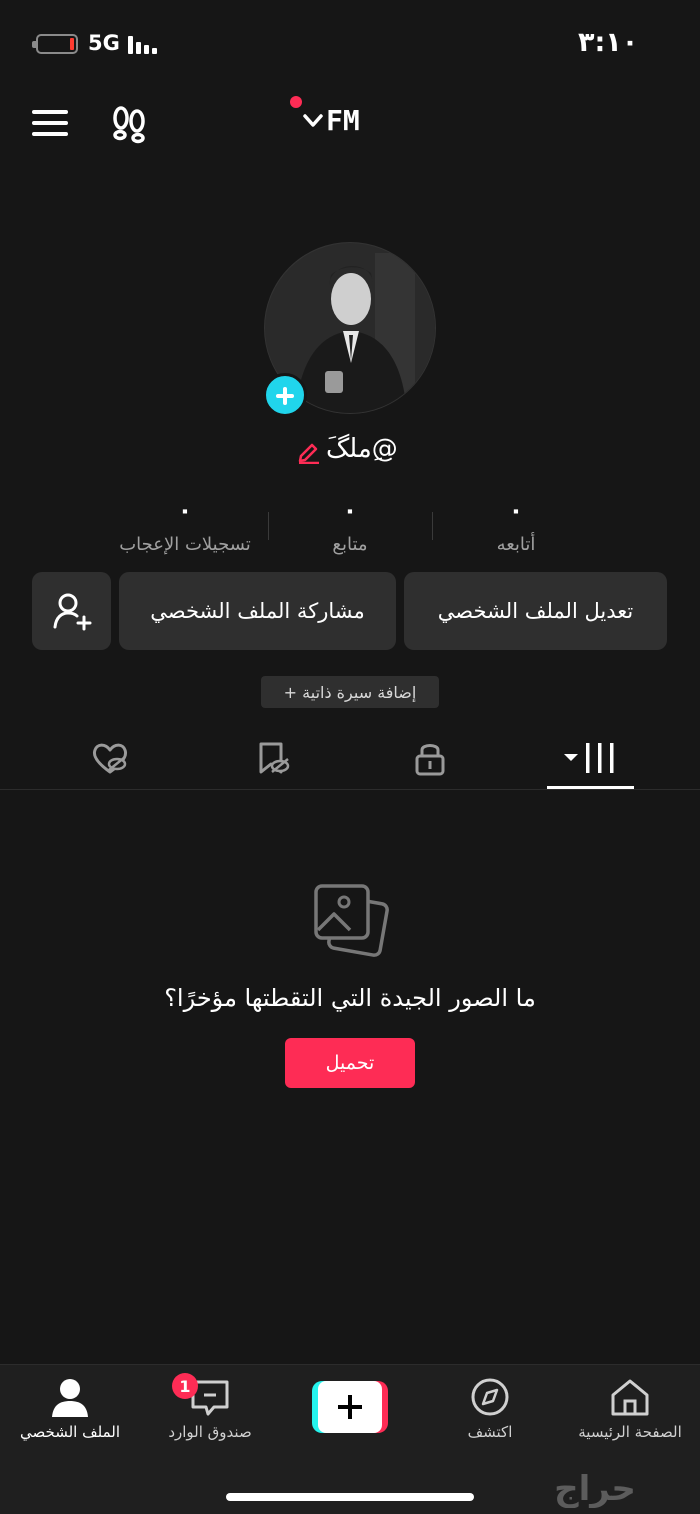 The height and width of the screenshot is (1514, 700). I want to click on add-friend-icon, so click(72, 612).